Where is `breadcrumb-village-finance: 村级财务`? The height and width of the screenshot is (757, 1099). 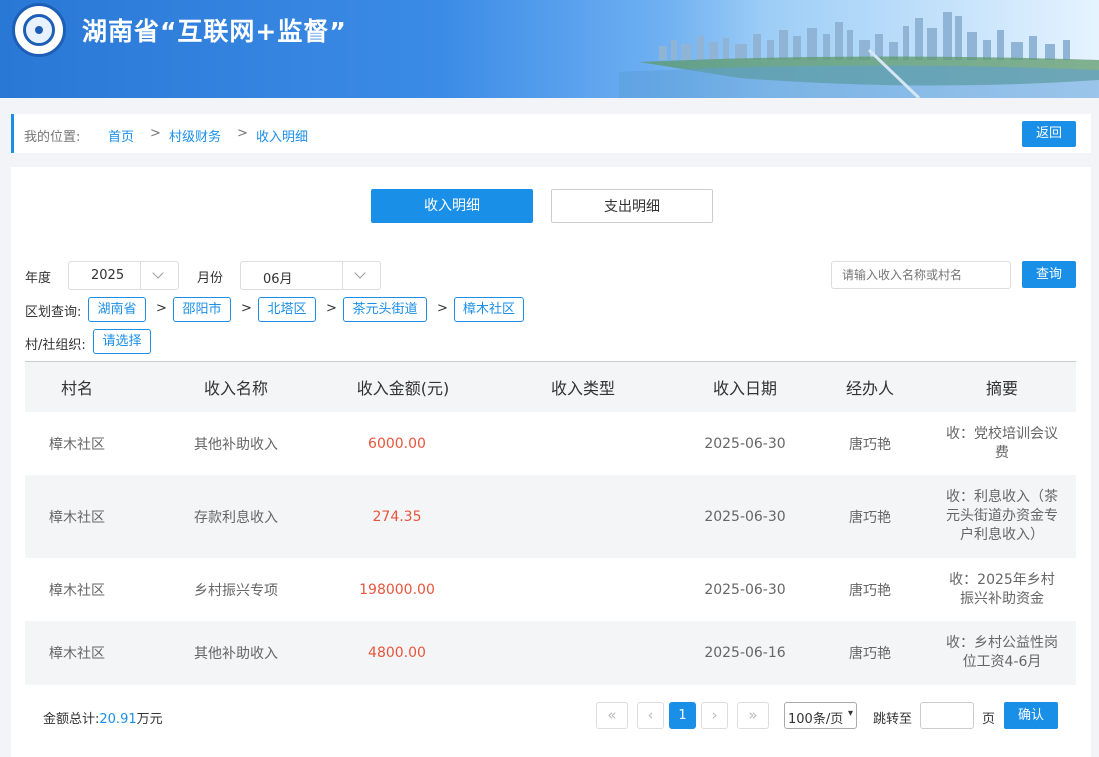
breadcrumb-village-finance: 村级财务 is located at coordinates (195, 135).